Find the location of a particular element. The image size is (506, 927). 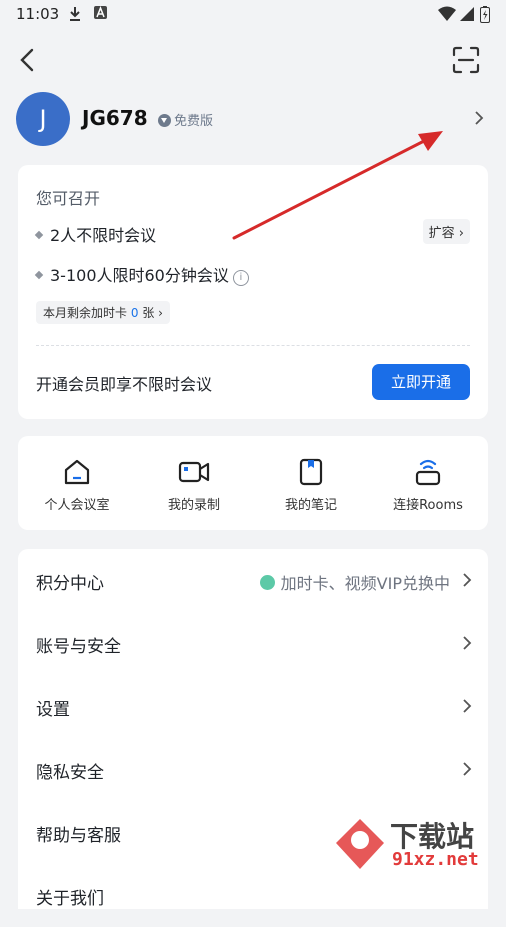

watermark-url: 91xz.net is located at coordinates (435, 859).